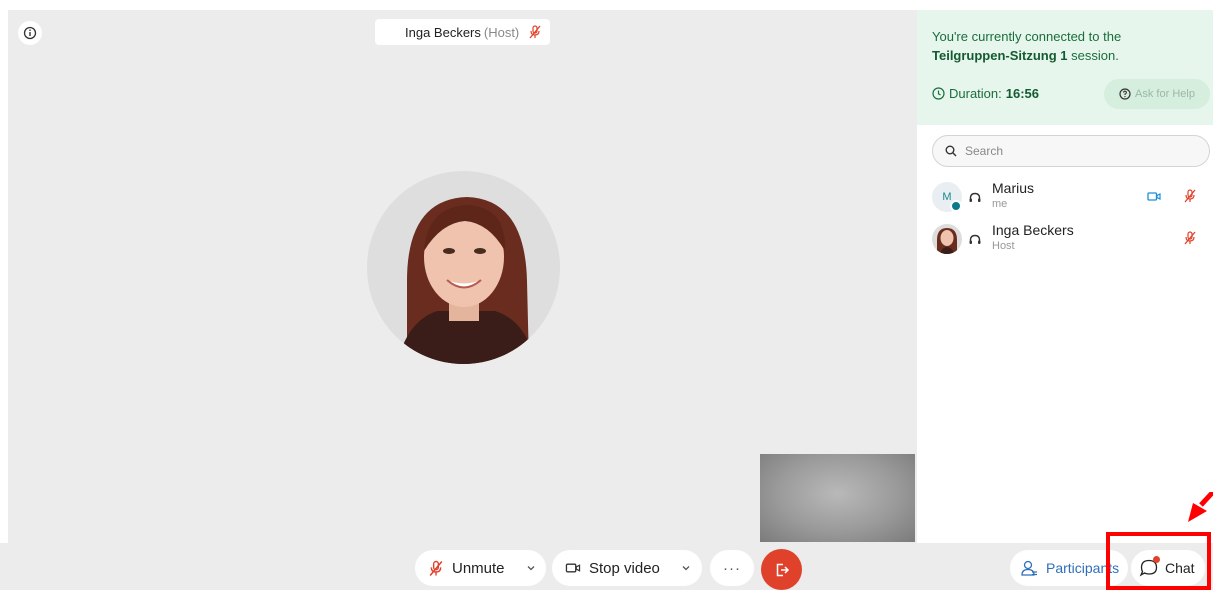 This screenshot has width=1213, height=590. Describe the element at coordinates (1093, 55) in the screenshot. I see `session-suffix: session.` at that location.